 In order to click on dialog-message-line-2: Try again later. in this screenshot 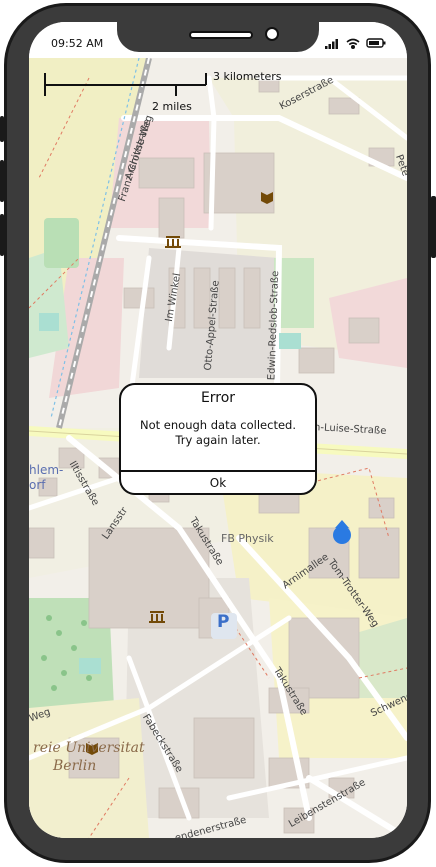, I will do `click(218, 440)`.